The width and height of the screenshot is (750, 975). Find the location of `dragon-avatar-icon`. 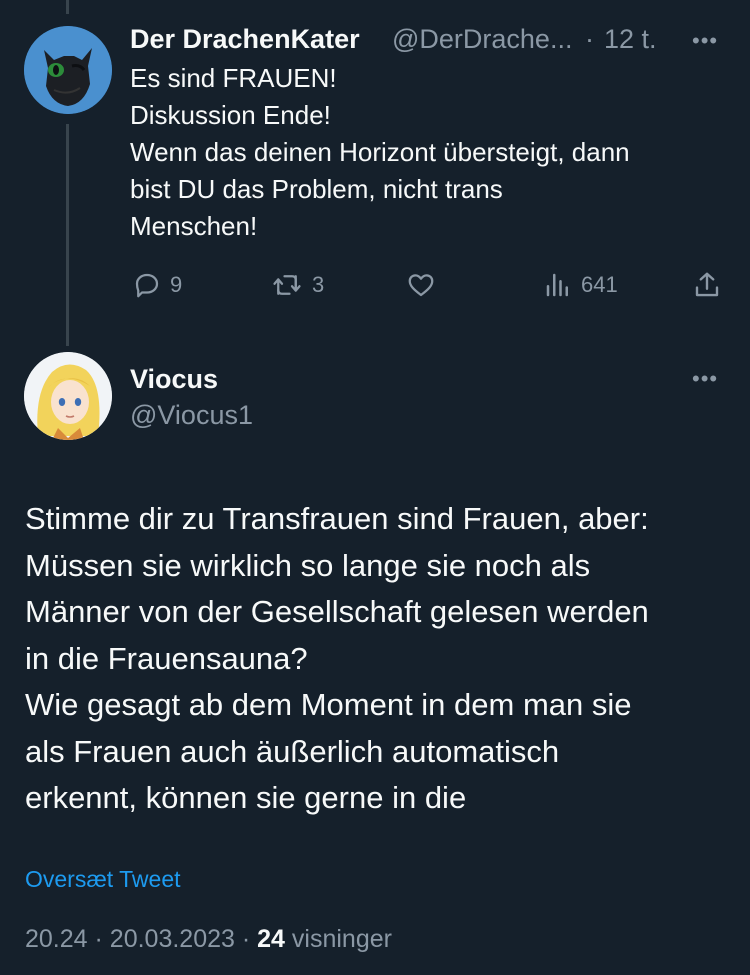

dragon-avatar-icon is located at coordinates (68, 70).